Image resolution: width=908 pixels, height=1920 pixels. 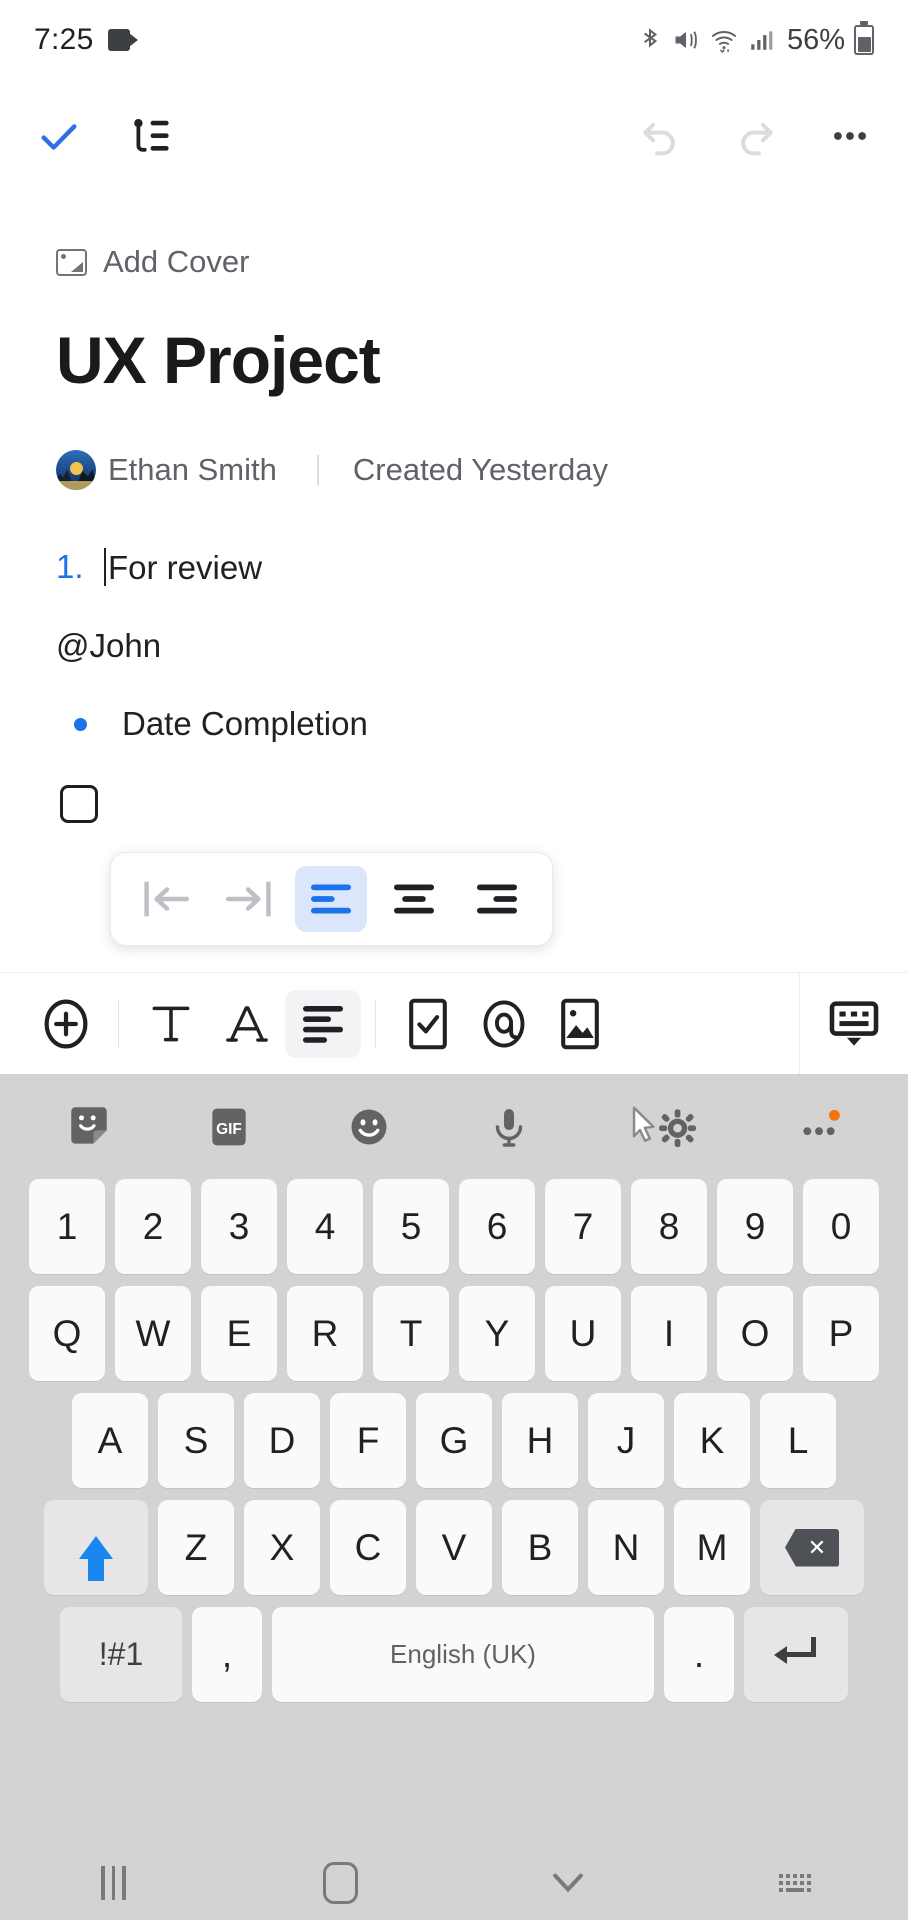 I want to click on checkbox-list-item, so click(x=454, y=804).